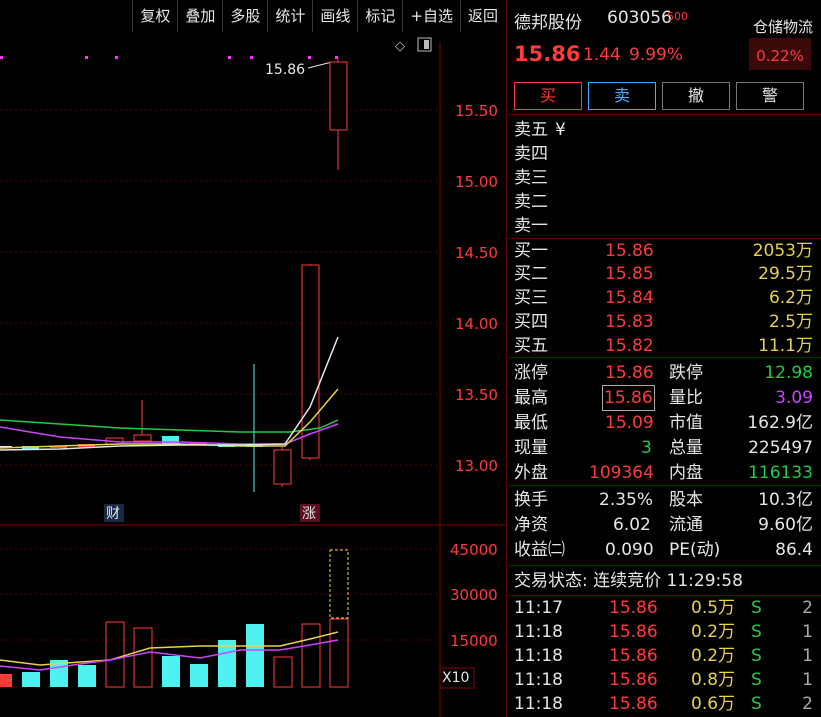 This screenshot has width=821, height=717. What do you see at coordinates (548, 23) in the screenshot?
I see `stock-name: 德邦股份` at bounding box center [548, 23].